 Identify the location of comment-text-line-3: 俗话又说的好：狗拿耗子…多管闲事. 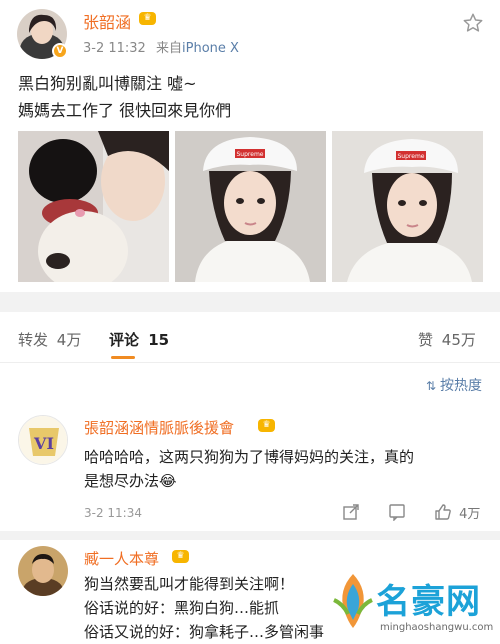
(204, 632).